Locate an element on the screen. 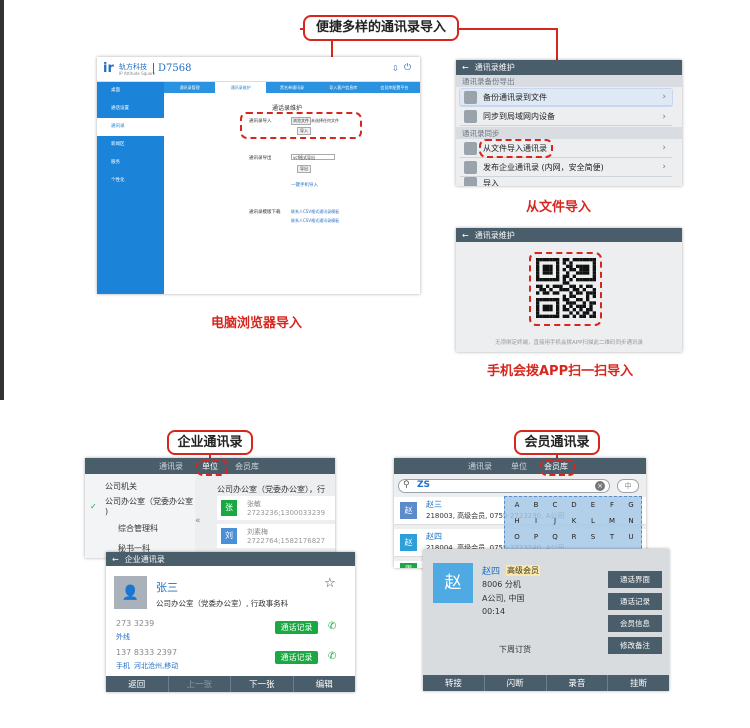  import-item: 导入 is located at coordinates (566, 181).